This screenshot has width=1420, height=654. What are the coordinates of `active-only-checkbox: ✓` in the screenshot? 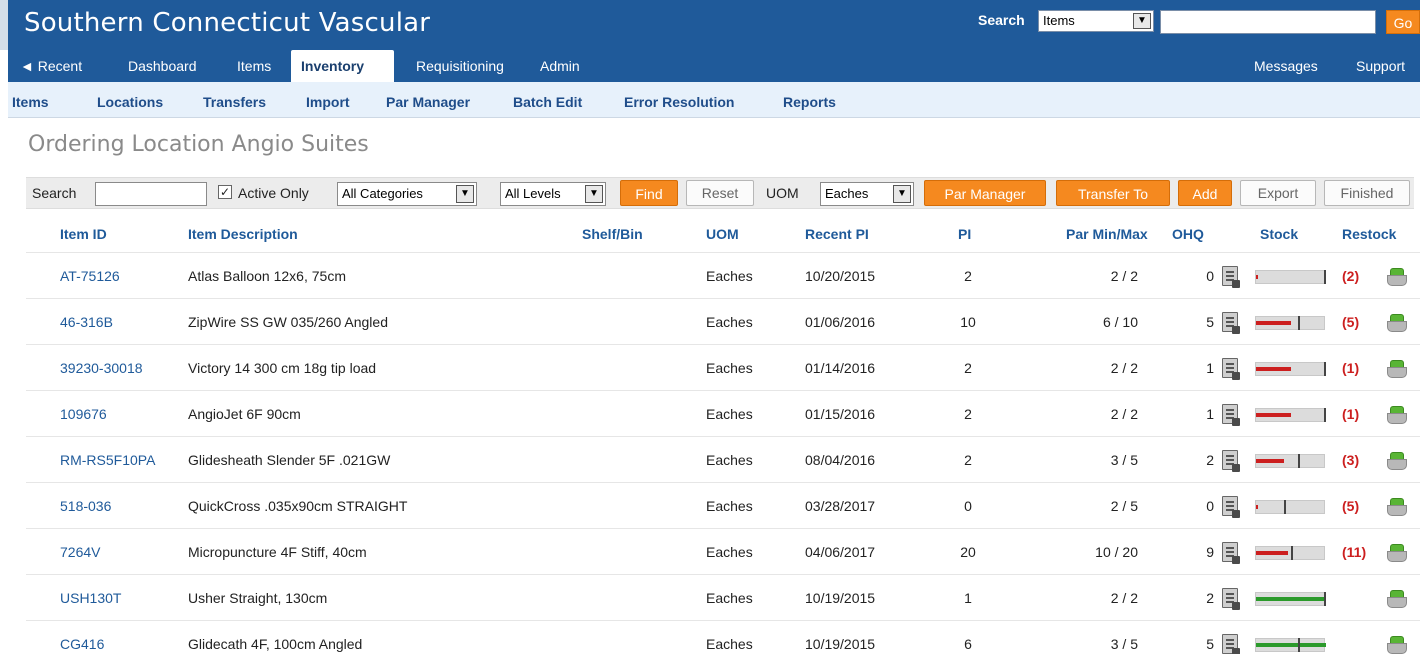 It's located at (225, 192).